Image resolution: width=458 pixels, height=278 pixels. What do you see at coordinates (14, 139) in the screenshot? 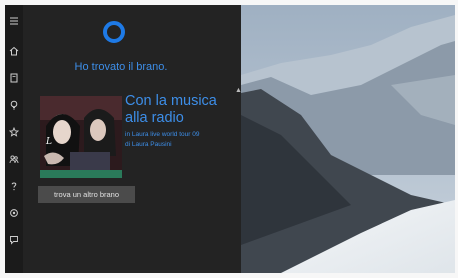
I see `sidebar` at bounding box center [14, 139].